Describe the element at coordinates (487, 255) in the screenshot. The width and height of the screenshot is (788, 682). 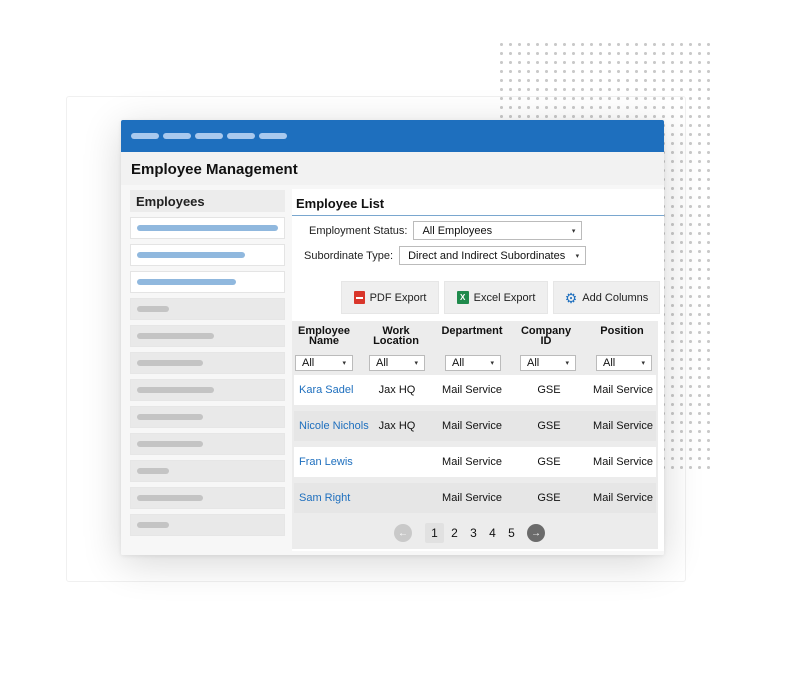
I see `subordinate-type-value: Direct and Indirect Subordinates` at that location.